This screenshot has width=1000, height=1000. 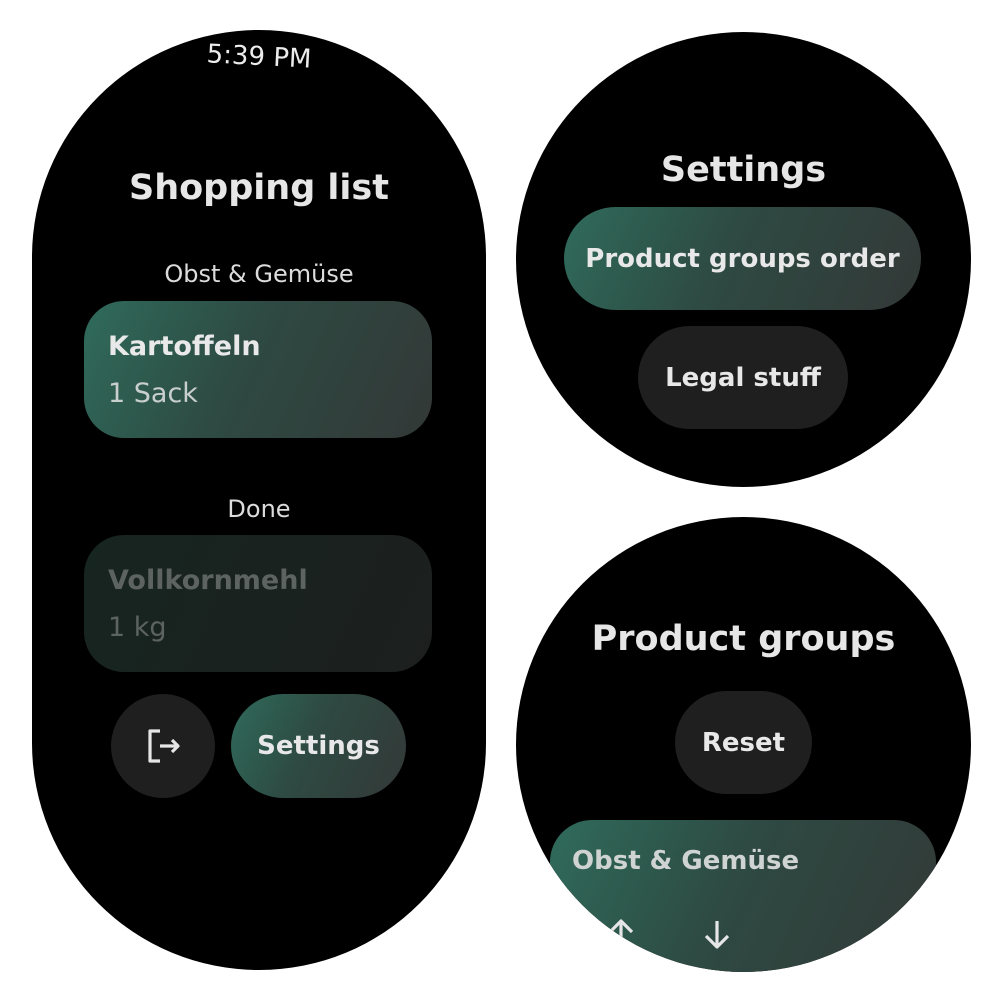 What do you see at coordinates (743, 170) in the screenshot?
I see `page-title: Settings` at bounding box center [743, 170].